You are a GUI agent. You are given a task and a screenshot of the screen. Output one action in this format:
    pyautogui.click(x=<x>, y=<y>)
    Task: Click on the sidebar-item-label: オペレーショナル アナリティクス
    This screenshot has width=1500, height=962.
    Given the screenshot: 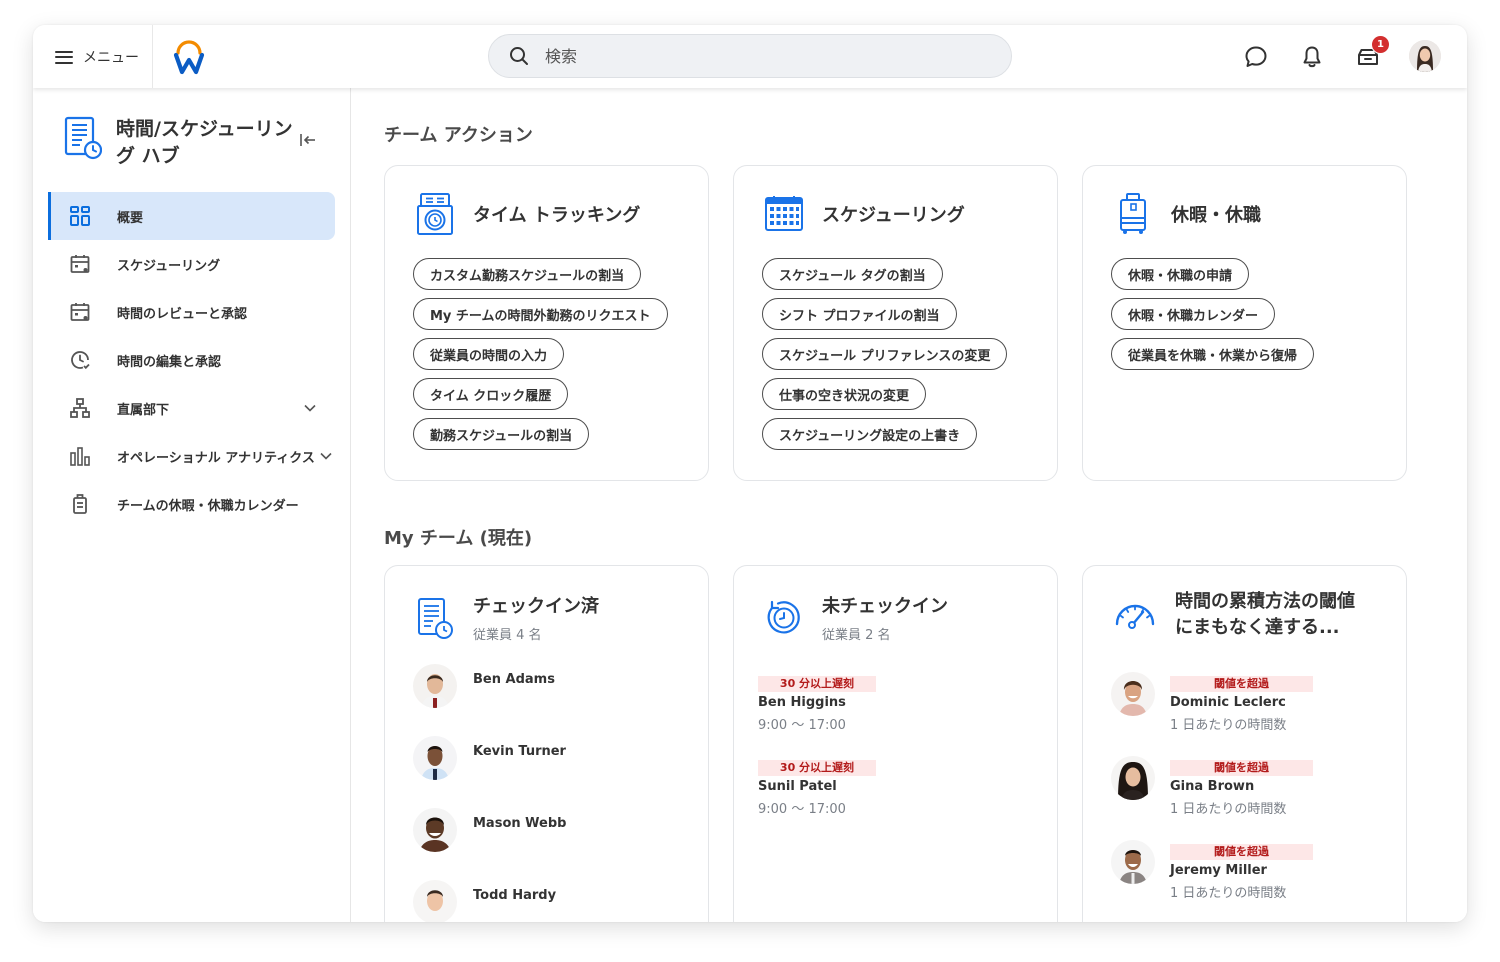 What is the action you would take?
    pyautogui.click(x=216, y=458)
    